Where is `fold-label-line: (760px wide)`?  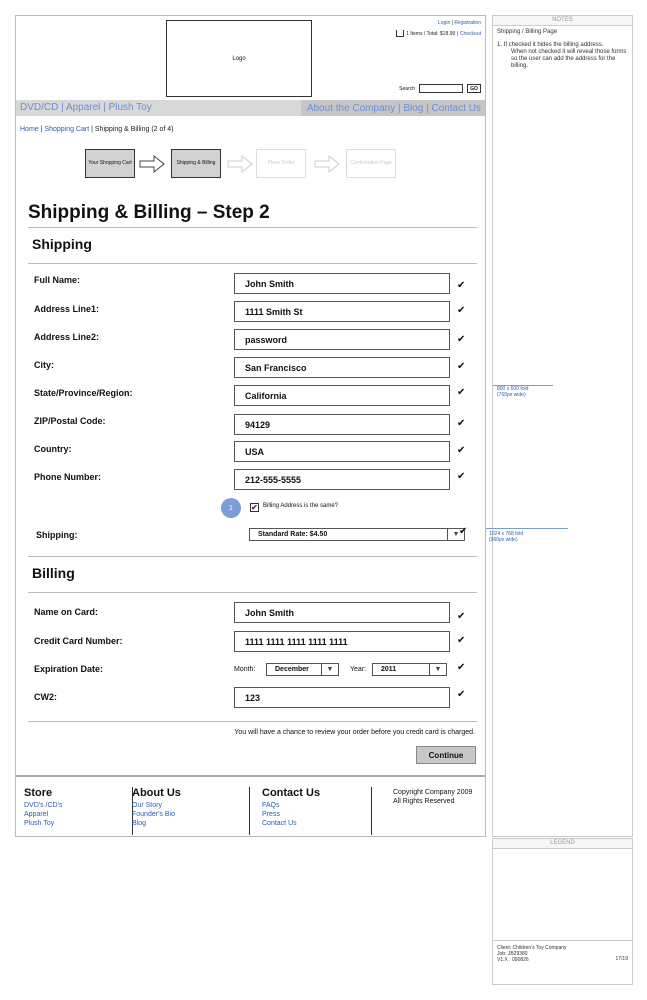 fold-label-line: (760px wide) is located at coordinates (511, 395).